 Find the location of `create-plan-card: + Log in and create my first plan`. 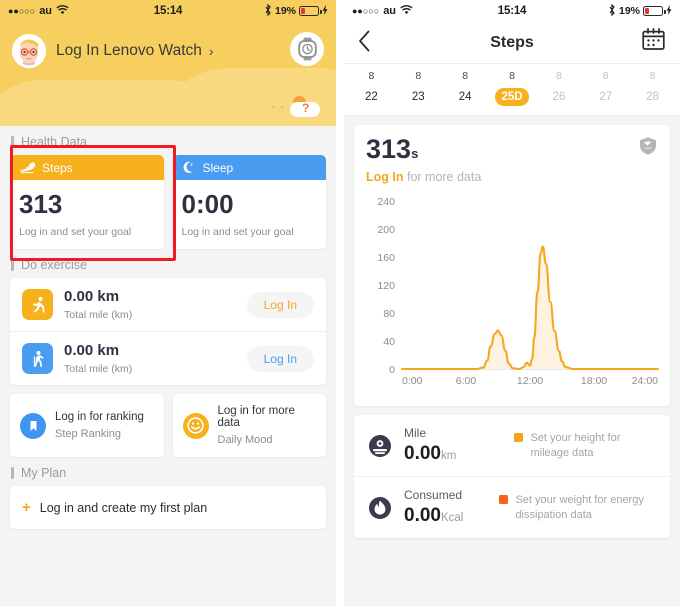

create-plan-card: + Log in and create my first plan is located at coordinates (168, 507).